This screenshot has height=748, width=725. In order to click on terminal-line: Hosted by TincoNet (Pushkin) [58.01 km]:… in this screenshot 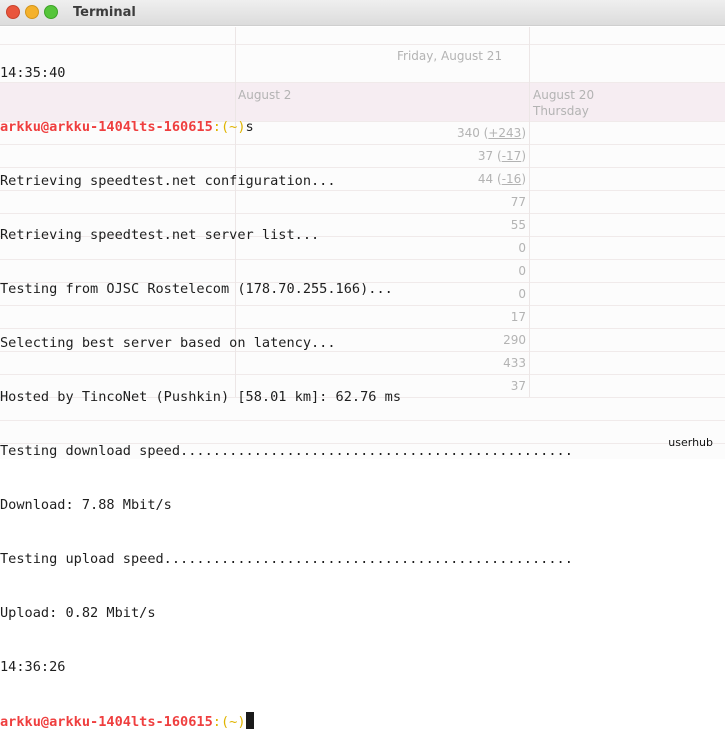, I will do `click(201, 397)`.